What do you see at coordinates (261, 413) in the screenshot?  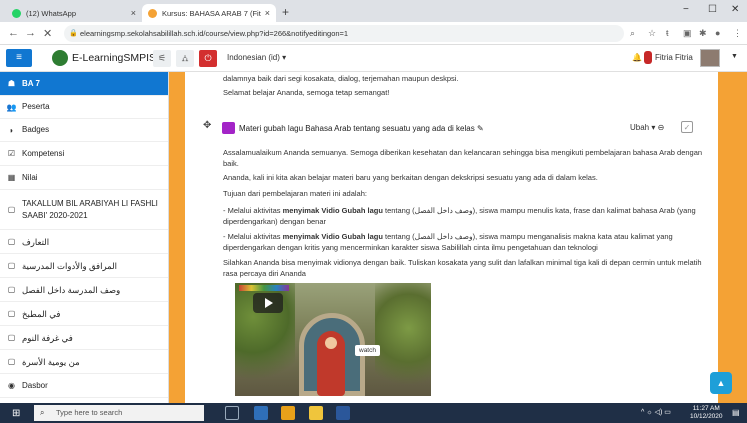 I see `edge-icon` at bounding box center [261, 413].